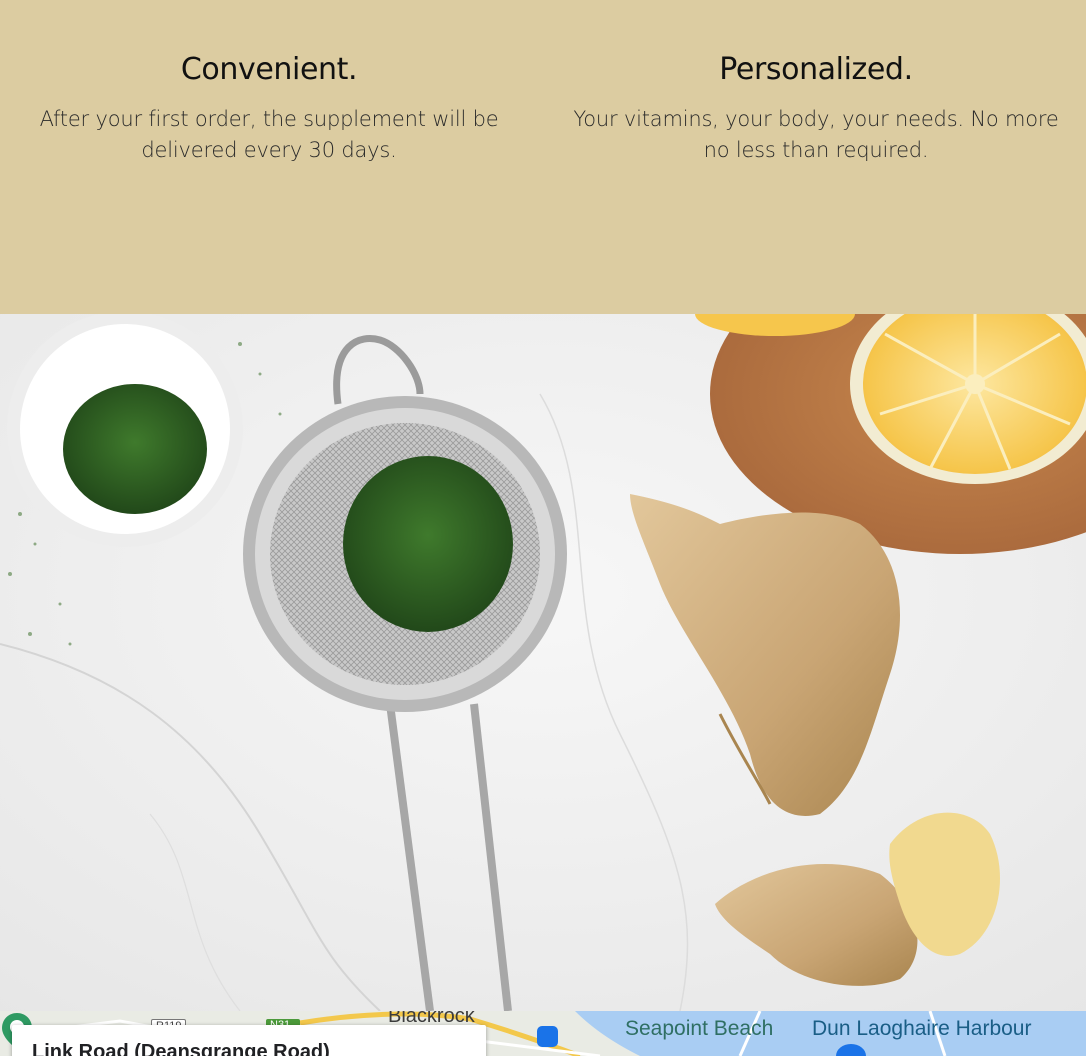 The width and height of the screenshot is (1086, 1056). Describe the element at coordinates (816, 69) in the screenshot. I see `feature-title: Personalized.` at that location.